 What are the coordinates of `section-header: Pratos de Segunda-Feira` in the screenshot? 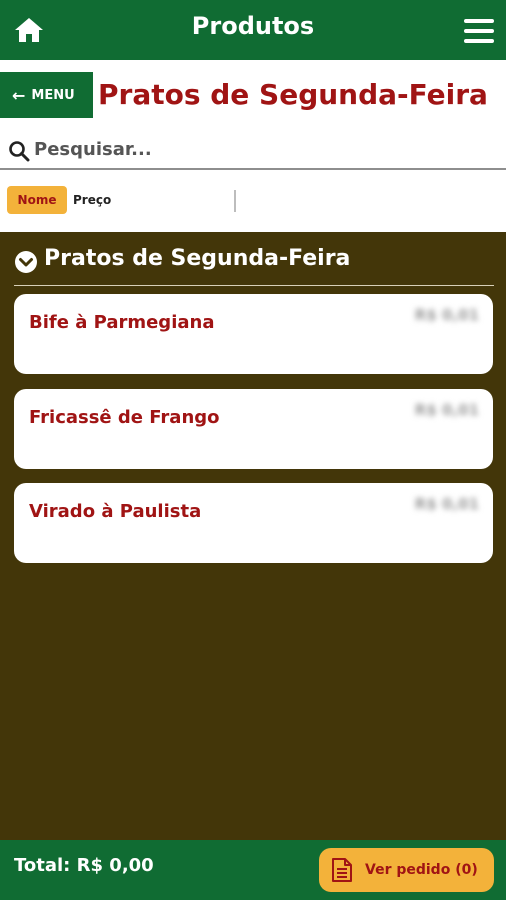 It's located at (254, 266).